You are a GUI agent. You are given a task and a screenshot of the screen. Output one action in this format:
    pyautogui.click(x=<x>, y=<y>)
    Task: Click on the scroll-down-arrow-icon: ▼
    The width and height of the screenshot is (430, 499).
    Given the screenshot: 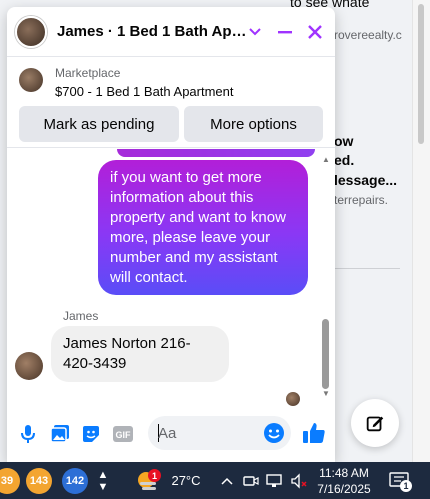 What is the action you would take?
    pyautogui.click(x=326, y=393)
    